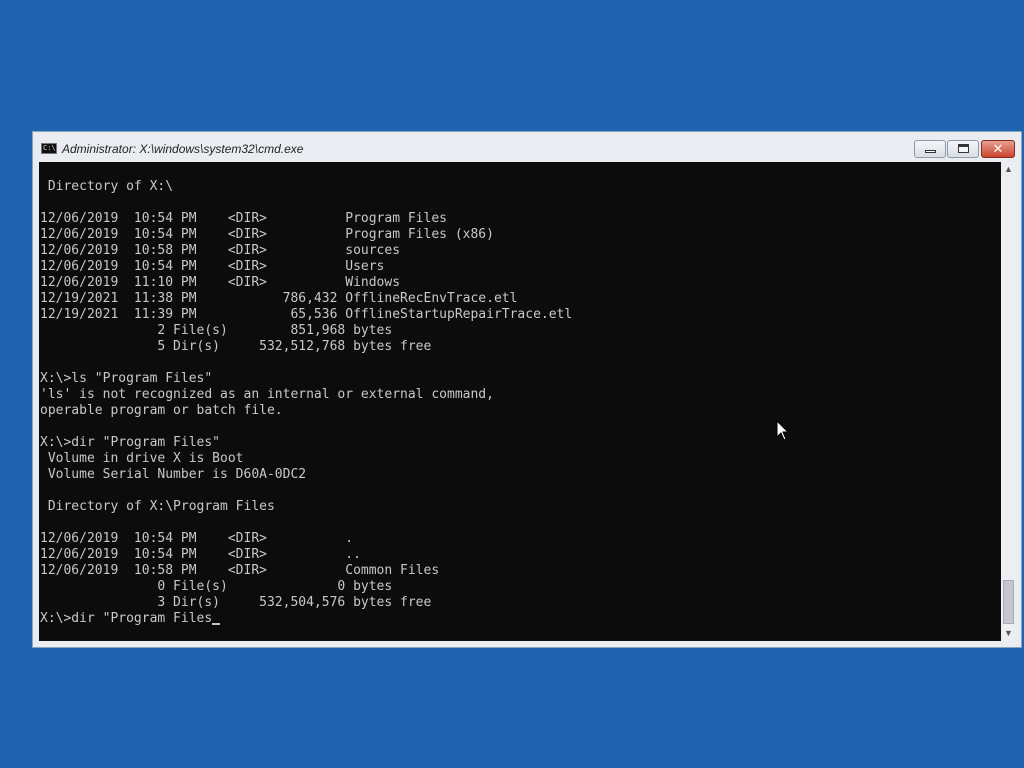 The height and width of the screenshot is (768, 1024). Describe the element at coordinates (1008, 633) in the screenshot. I see `scroll-down-arrow-icon: ▼` at that location.